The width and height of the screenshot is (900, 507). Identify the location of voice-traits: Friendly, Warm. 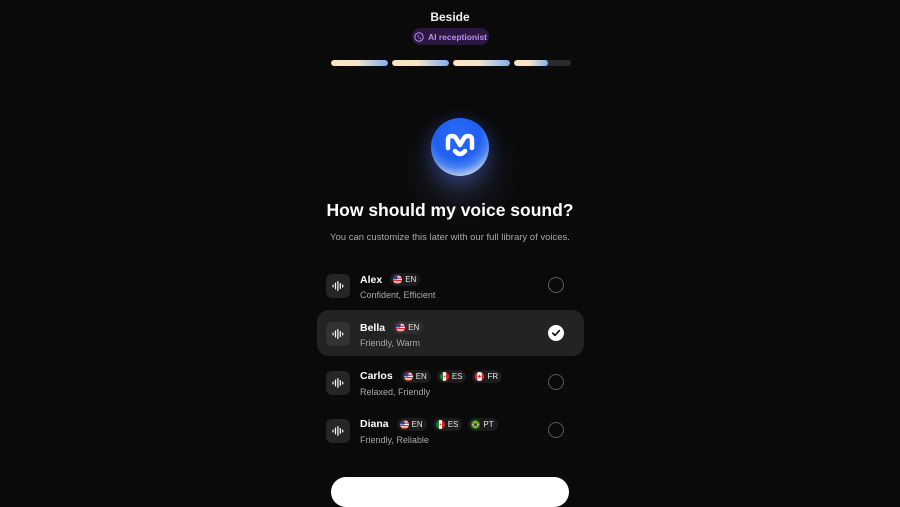
(390, 343).